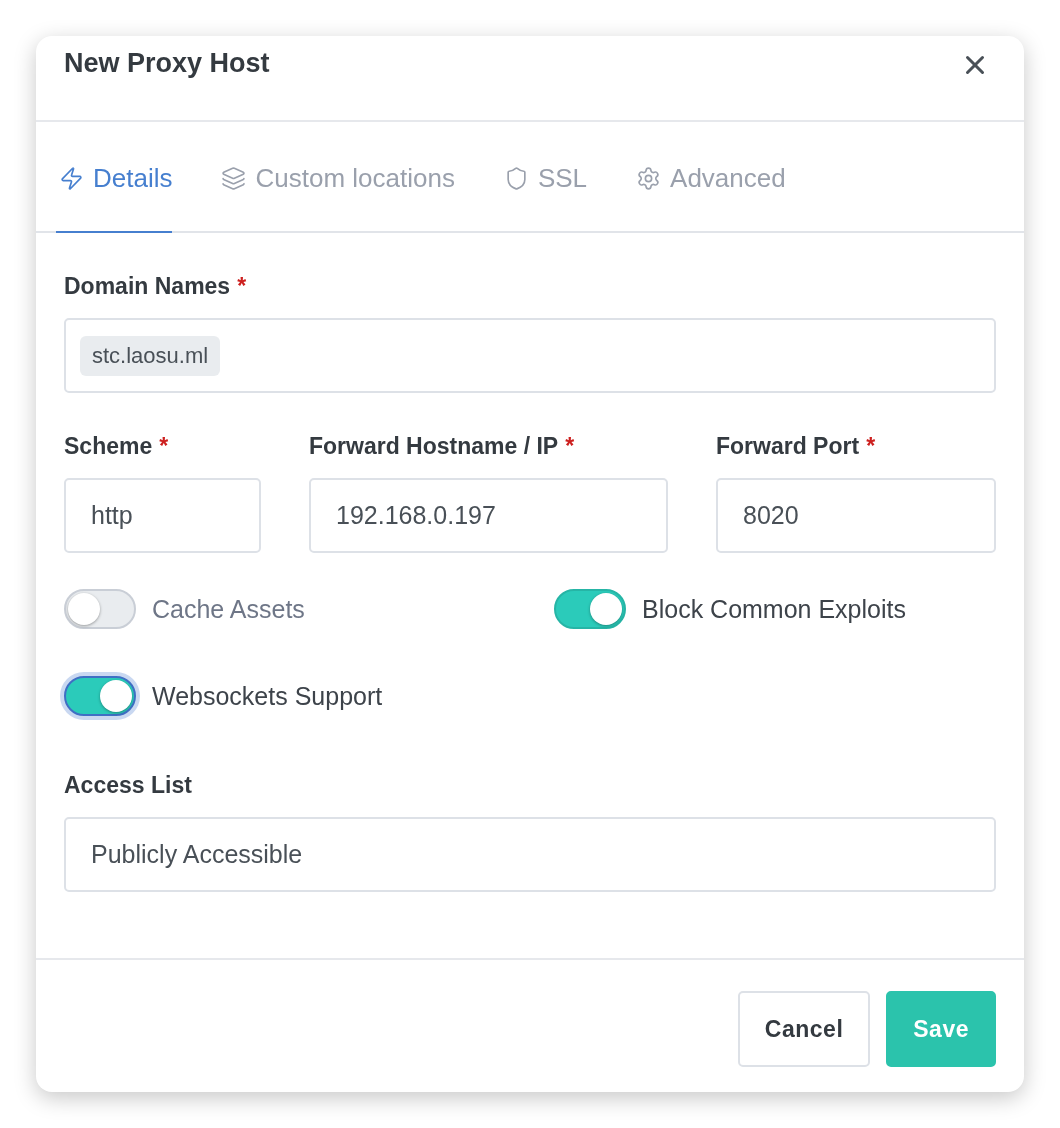 The height and width of the screenshot is (1128, 1060). What do you see at coordinates (128, 785) in the screenshot?
I see `field-label: Access List` at bounding box center [128, 785].